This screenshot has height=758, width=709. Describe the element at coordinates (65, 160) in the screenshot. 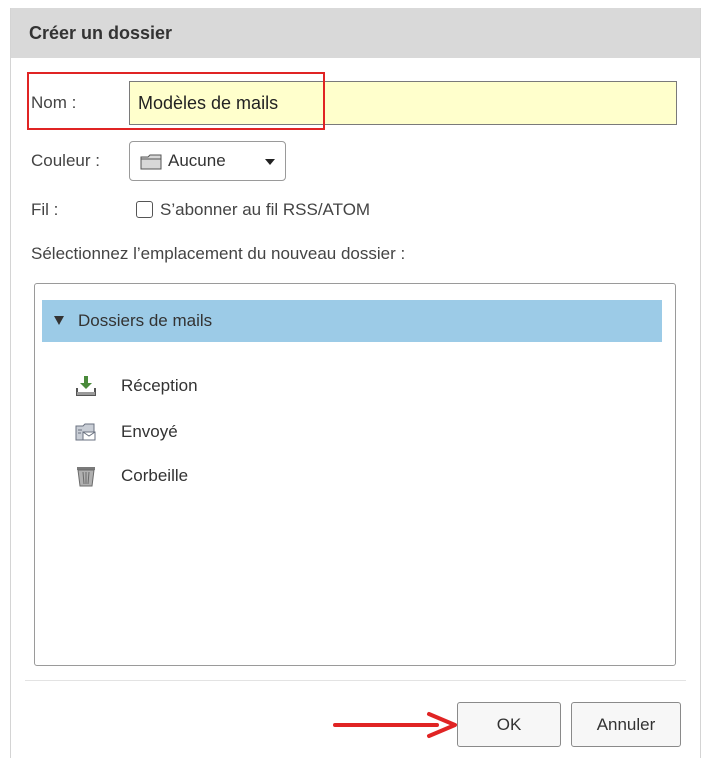

I see `color-label: Couleur :` at that location.